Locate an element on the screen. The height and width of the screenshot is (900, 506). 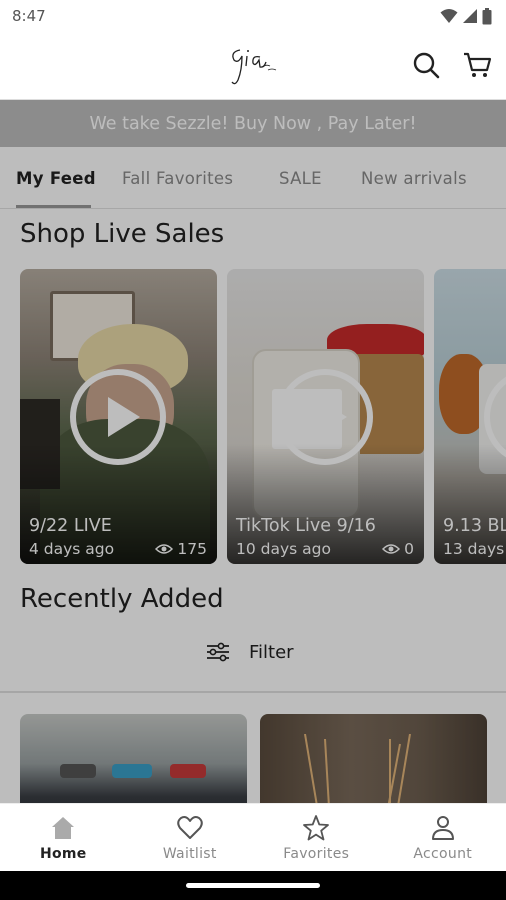
card-title: 9.13 BL is located at coordinates (474, 526).